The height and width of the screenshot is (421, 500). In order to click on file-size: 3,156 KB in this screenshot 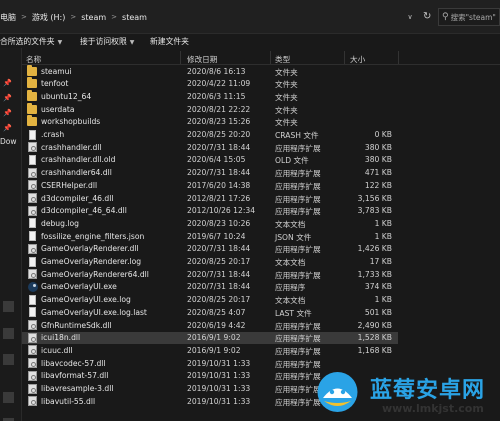, I will do `click(374, 198)`.